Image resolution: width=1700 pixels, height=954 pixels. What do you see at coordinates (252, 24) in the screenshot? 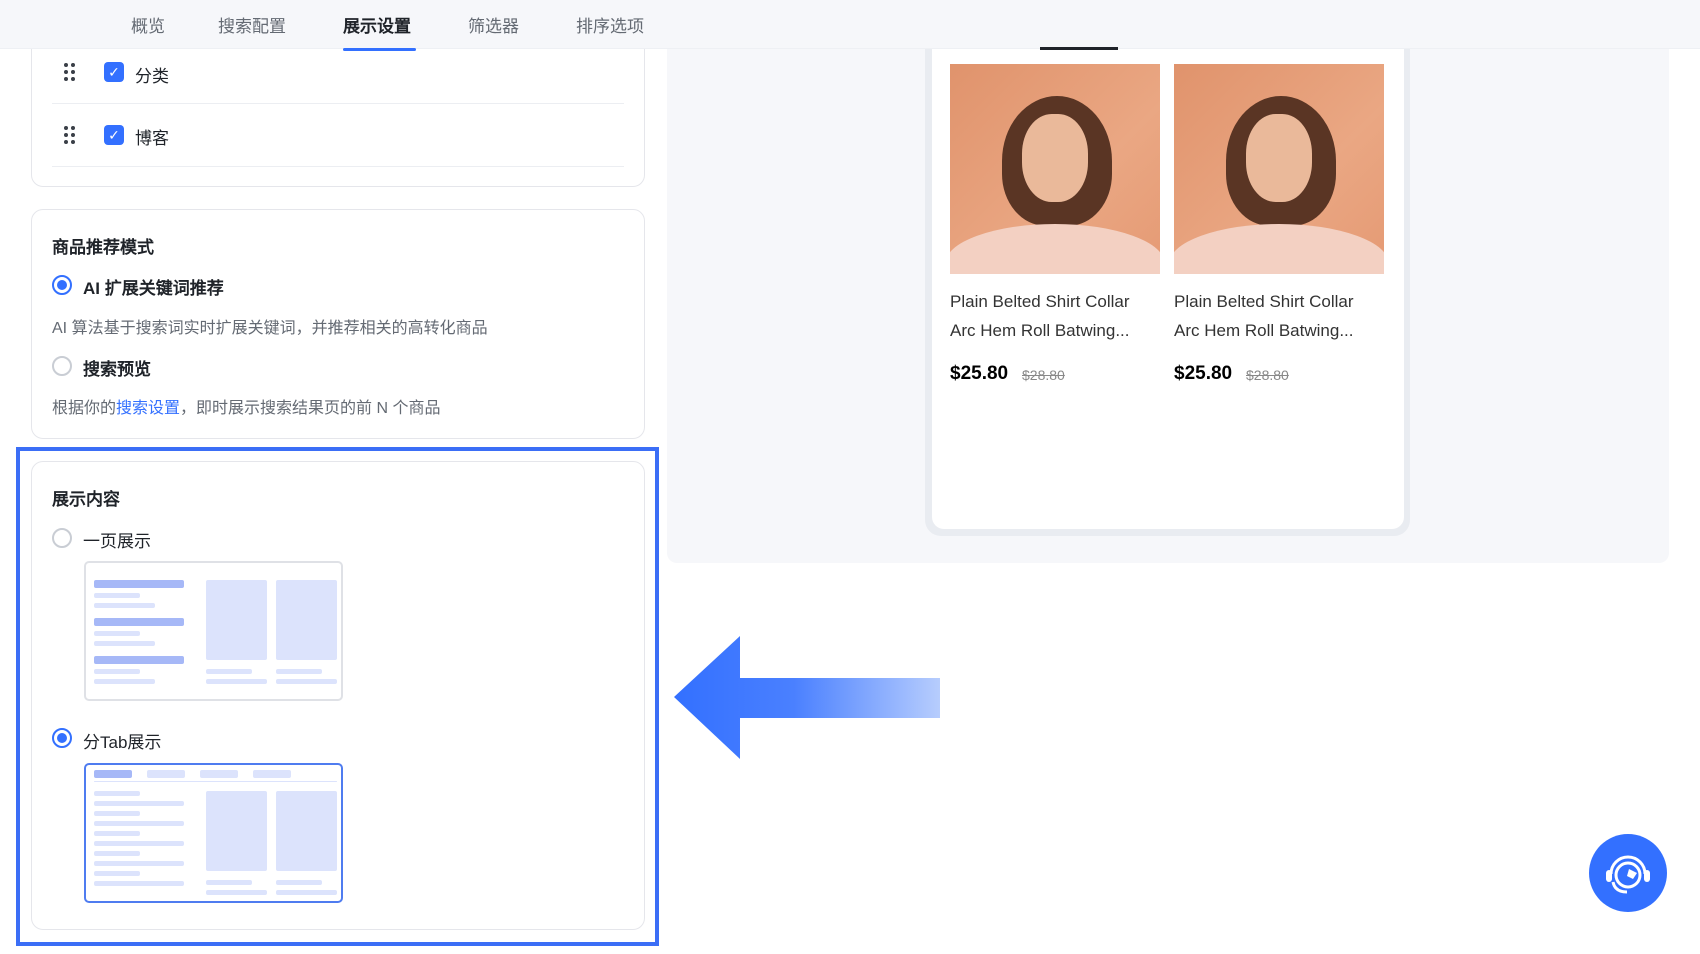
I see `tab-search-config: 搜索配置` at bounding box center [252, 24].